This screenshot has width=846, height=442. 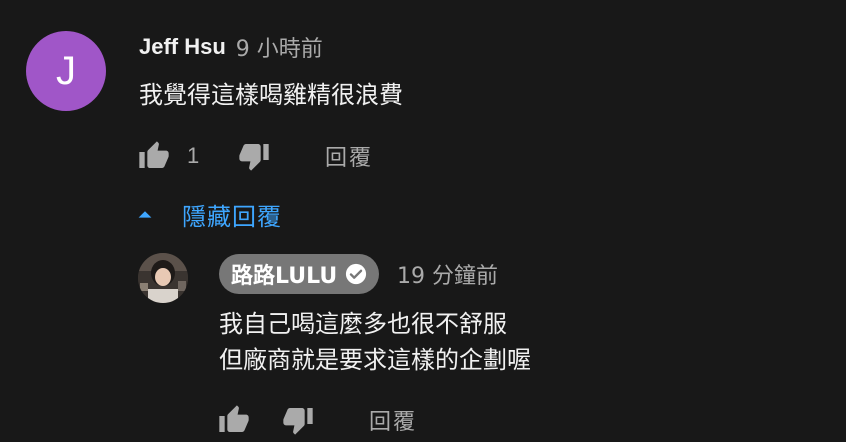 I want to click on comment-action-bar: 1 回覆, so click(x=255, y=156).